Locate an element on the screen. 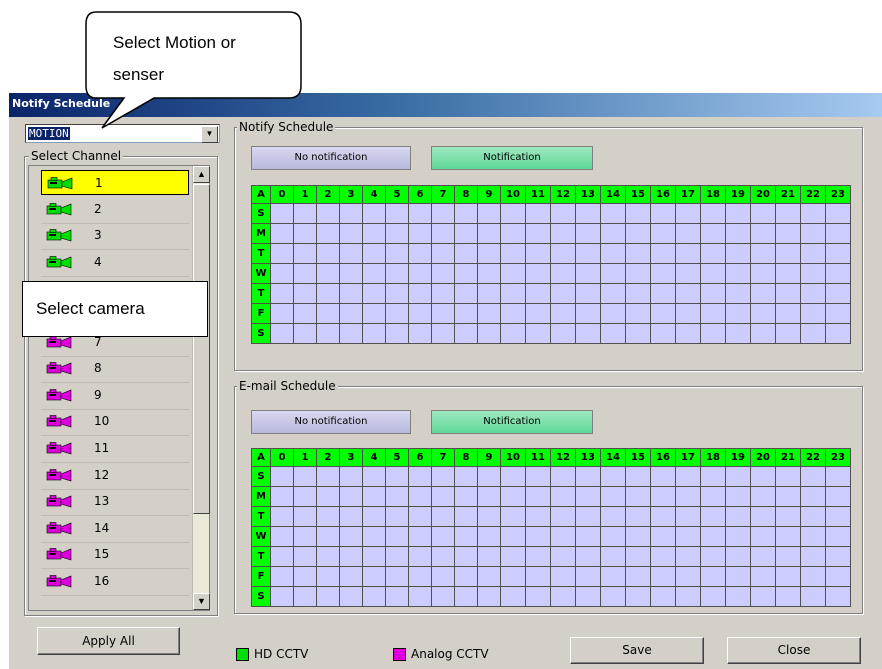 The image size is (882, 669). notify-day-header: T is located at coordinates (261, 253).